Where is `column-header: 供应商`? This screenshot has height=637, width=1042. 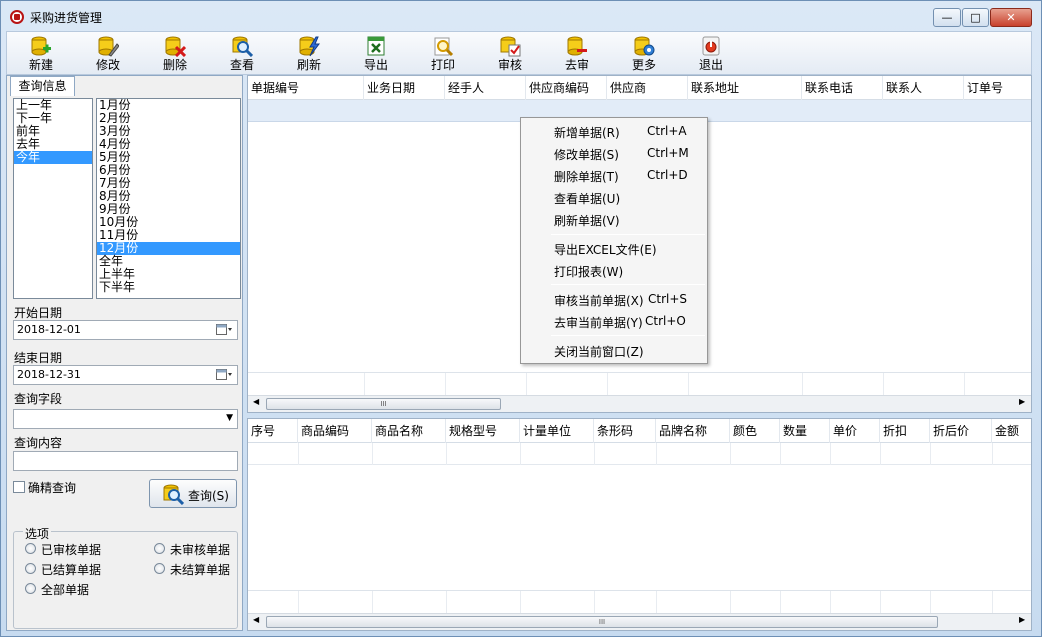 column-header: 供应商 is located at coordinates (647, 88).